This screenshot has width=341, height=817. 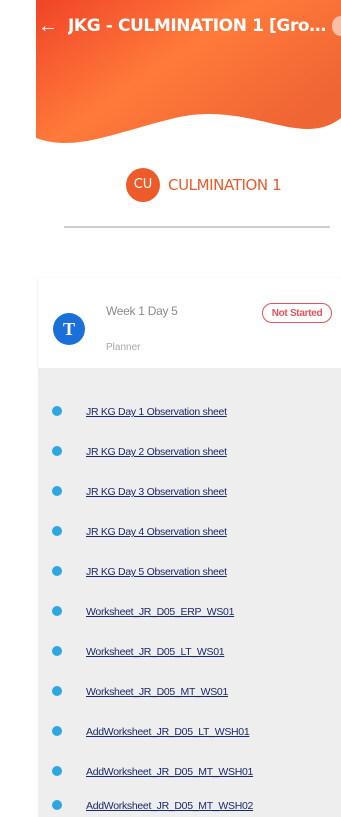 I want to click on session-subtitle: Planner, so click(x=123, y=347).